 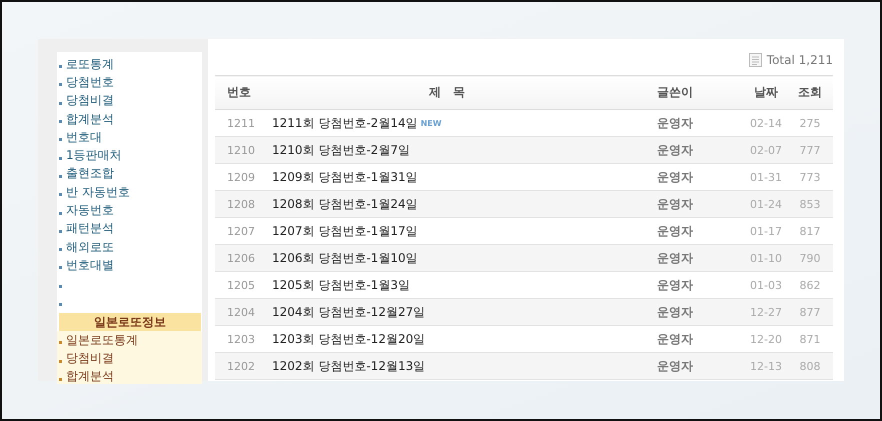 I want to click on table-cell: 1205, so click(x=238, y=285).